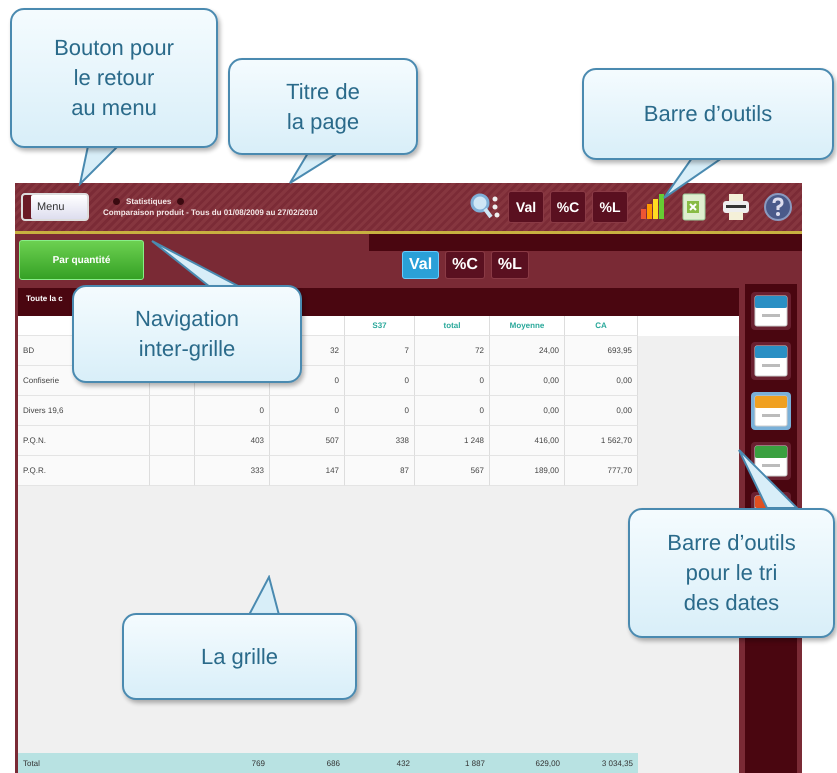 The width and height of the screenshot is (837, 773). Describe the element at coordinates (509, 265) in the screenshot. I see `view-toggle: %L` at that location.